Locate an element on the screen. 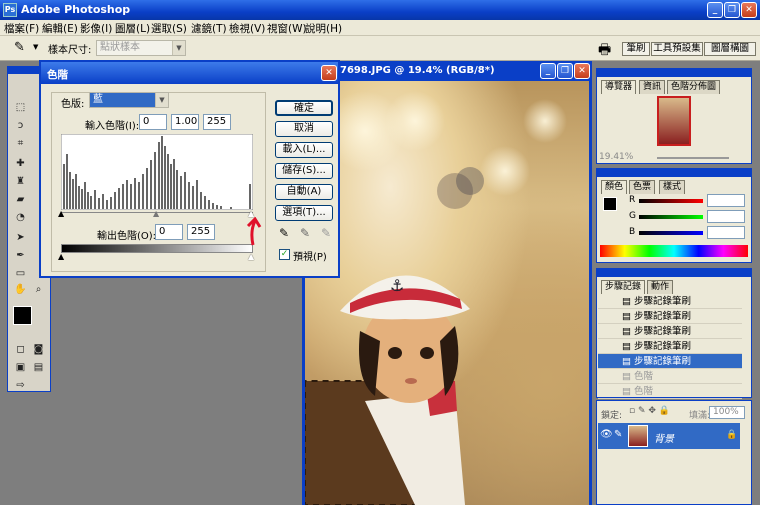  input-white-field: 255 is located at coordinates (217, 122).